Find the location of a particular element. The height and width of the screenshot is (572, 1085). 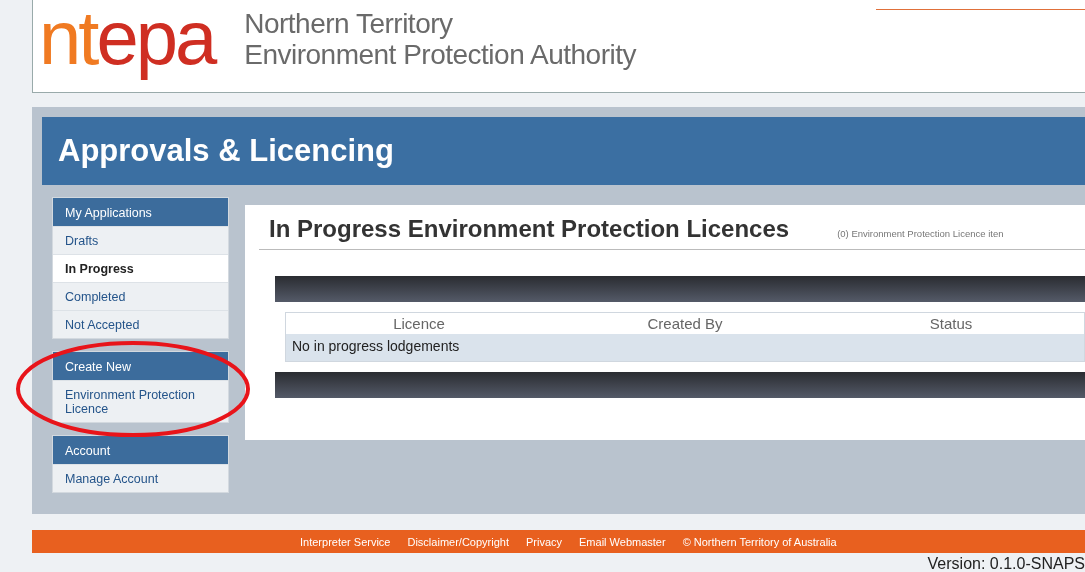

column-header: Status is located at coordinates (951, 323).